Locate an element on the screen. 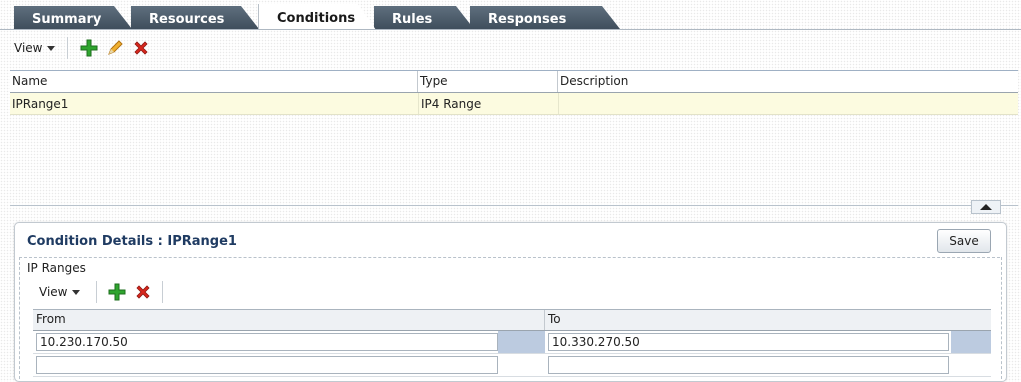 Image resolution: width=1021 pixels, height=382 pixels. chevron-up-icon is located at coordinates (986, 207).